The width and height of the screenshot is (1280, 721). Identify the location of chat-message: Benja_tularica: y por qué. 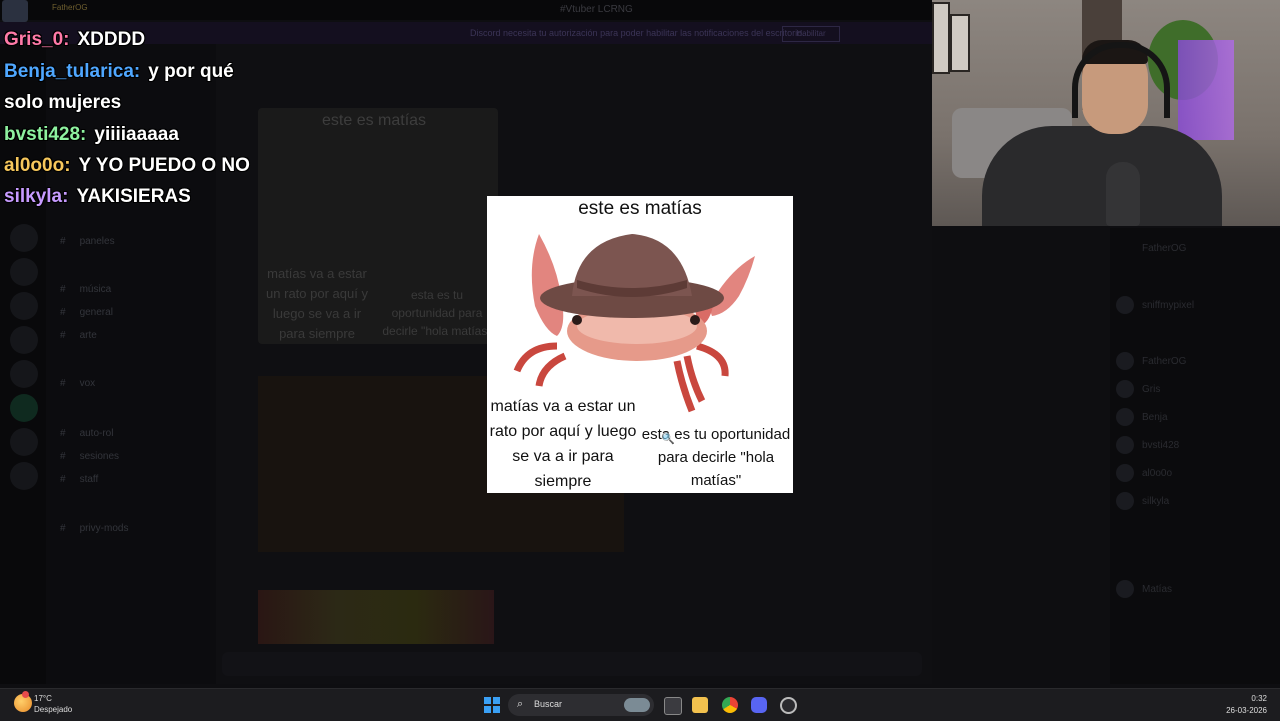
(119, 72).